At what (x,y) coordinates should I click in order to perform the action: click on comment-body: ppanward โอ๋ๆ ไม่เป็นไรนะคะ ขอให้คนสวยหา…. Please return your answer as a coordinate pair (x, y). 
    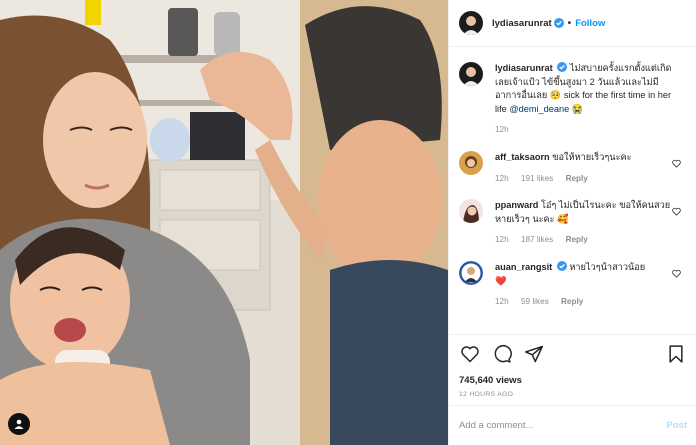
    Looking at the image, I should click on (585, 223).